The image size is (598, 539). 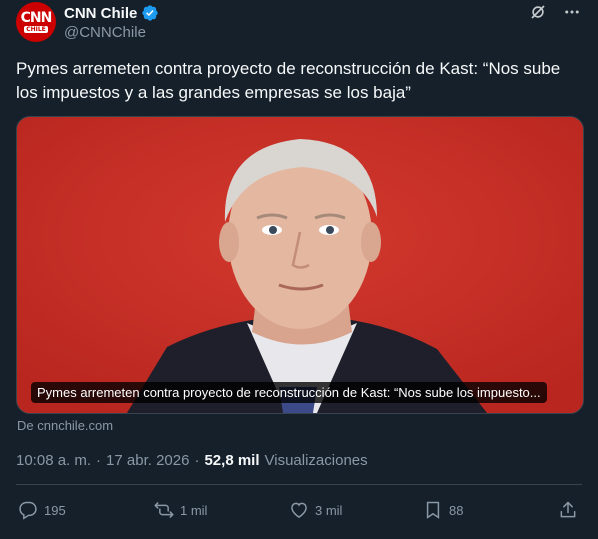 What do you see at coordinates (147, 460) in the screenshot?
I see `tweet-date: 17 abr. 2026` at bounding box center [147, 460].